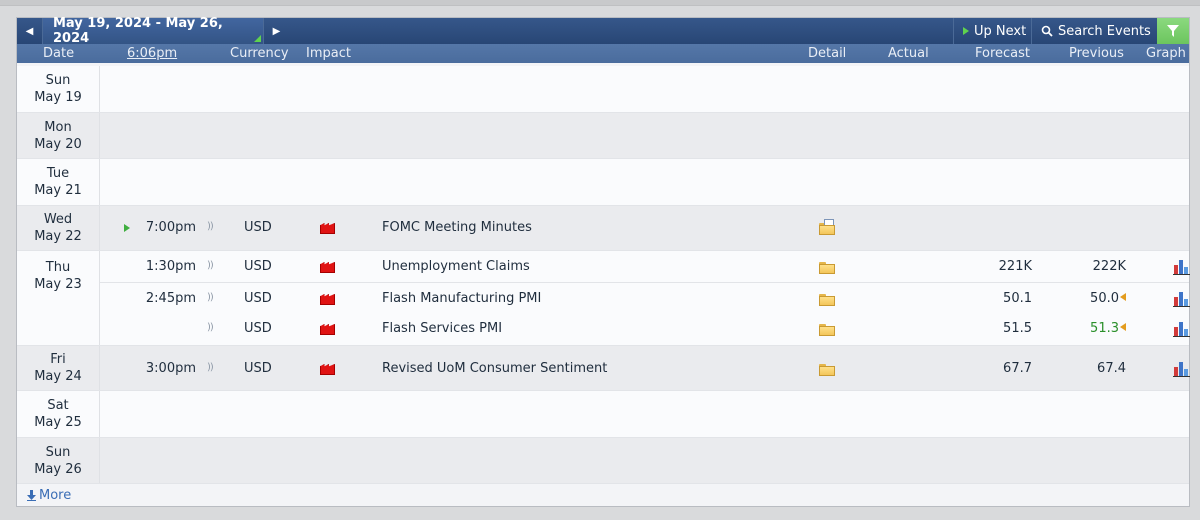 The image size is (1200, 520). I want to click on event-time: 7:00pm, so click(170, 227).